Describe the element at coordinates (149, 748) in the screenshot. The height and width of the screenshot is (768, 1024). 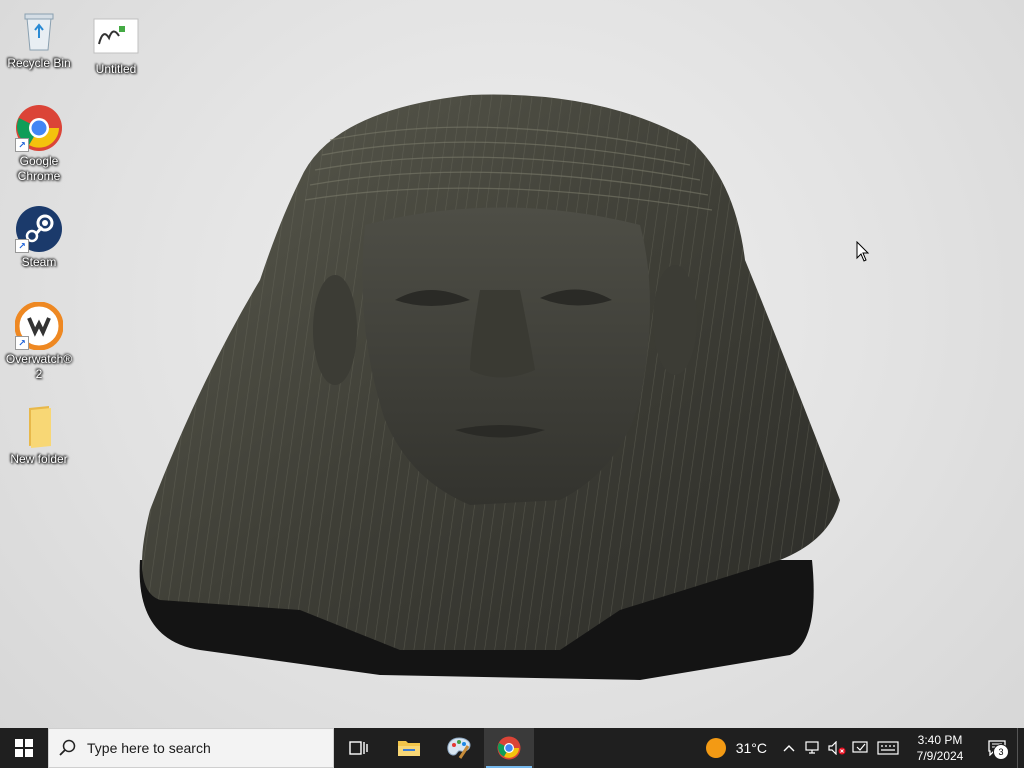
I see `search-placeholder: Type here to search` at that location.